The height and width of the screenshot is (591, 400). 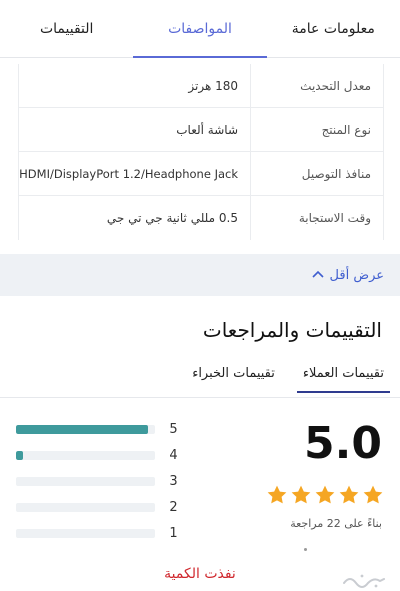 I want to click on rating-bar-row: 1, so click(x=101, y=533).